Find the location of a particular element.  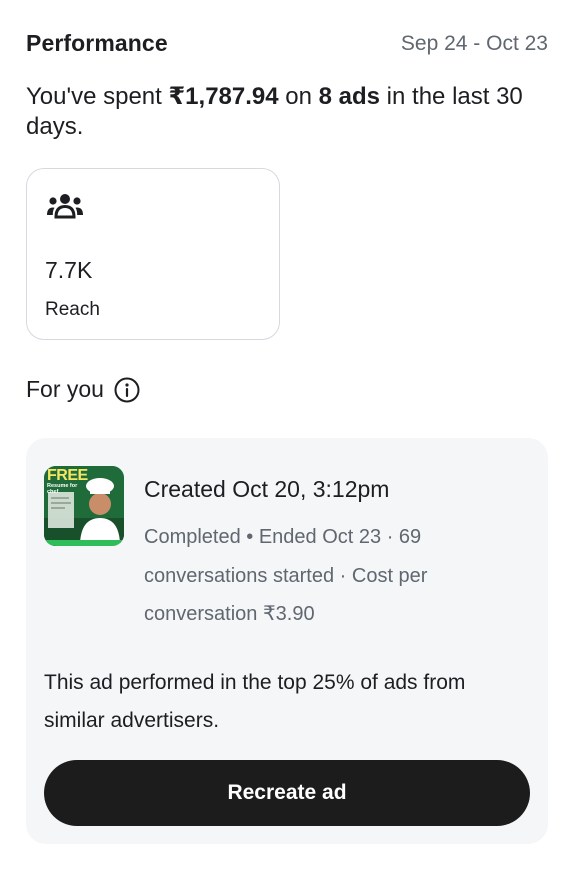

thumbnail-subtext: Resume for chef is located at coordinates (62, 489).